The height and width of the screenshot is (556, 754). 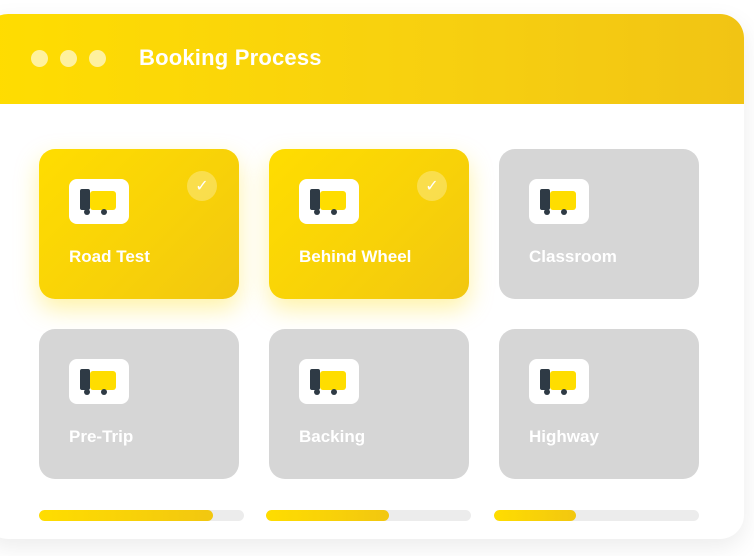 I want to click on window-controls, so click(x=68, y=58).